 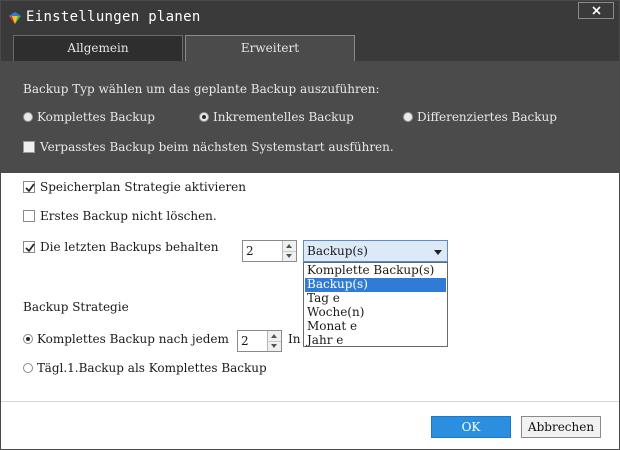 I want to click on radio-differential-backup-label: Differenziertes Backup, so click(x=487, y=117).